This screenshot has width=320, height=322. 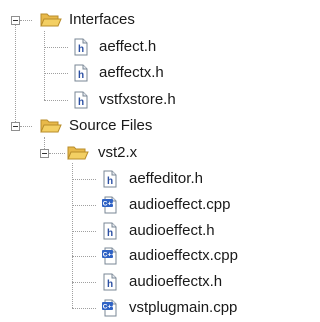 What do you see at coordinates (180, 204) in the screenshot?
I see `file-label: audioeffect.cpp` at bounding box center [180, 204].